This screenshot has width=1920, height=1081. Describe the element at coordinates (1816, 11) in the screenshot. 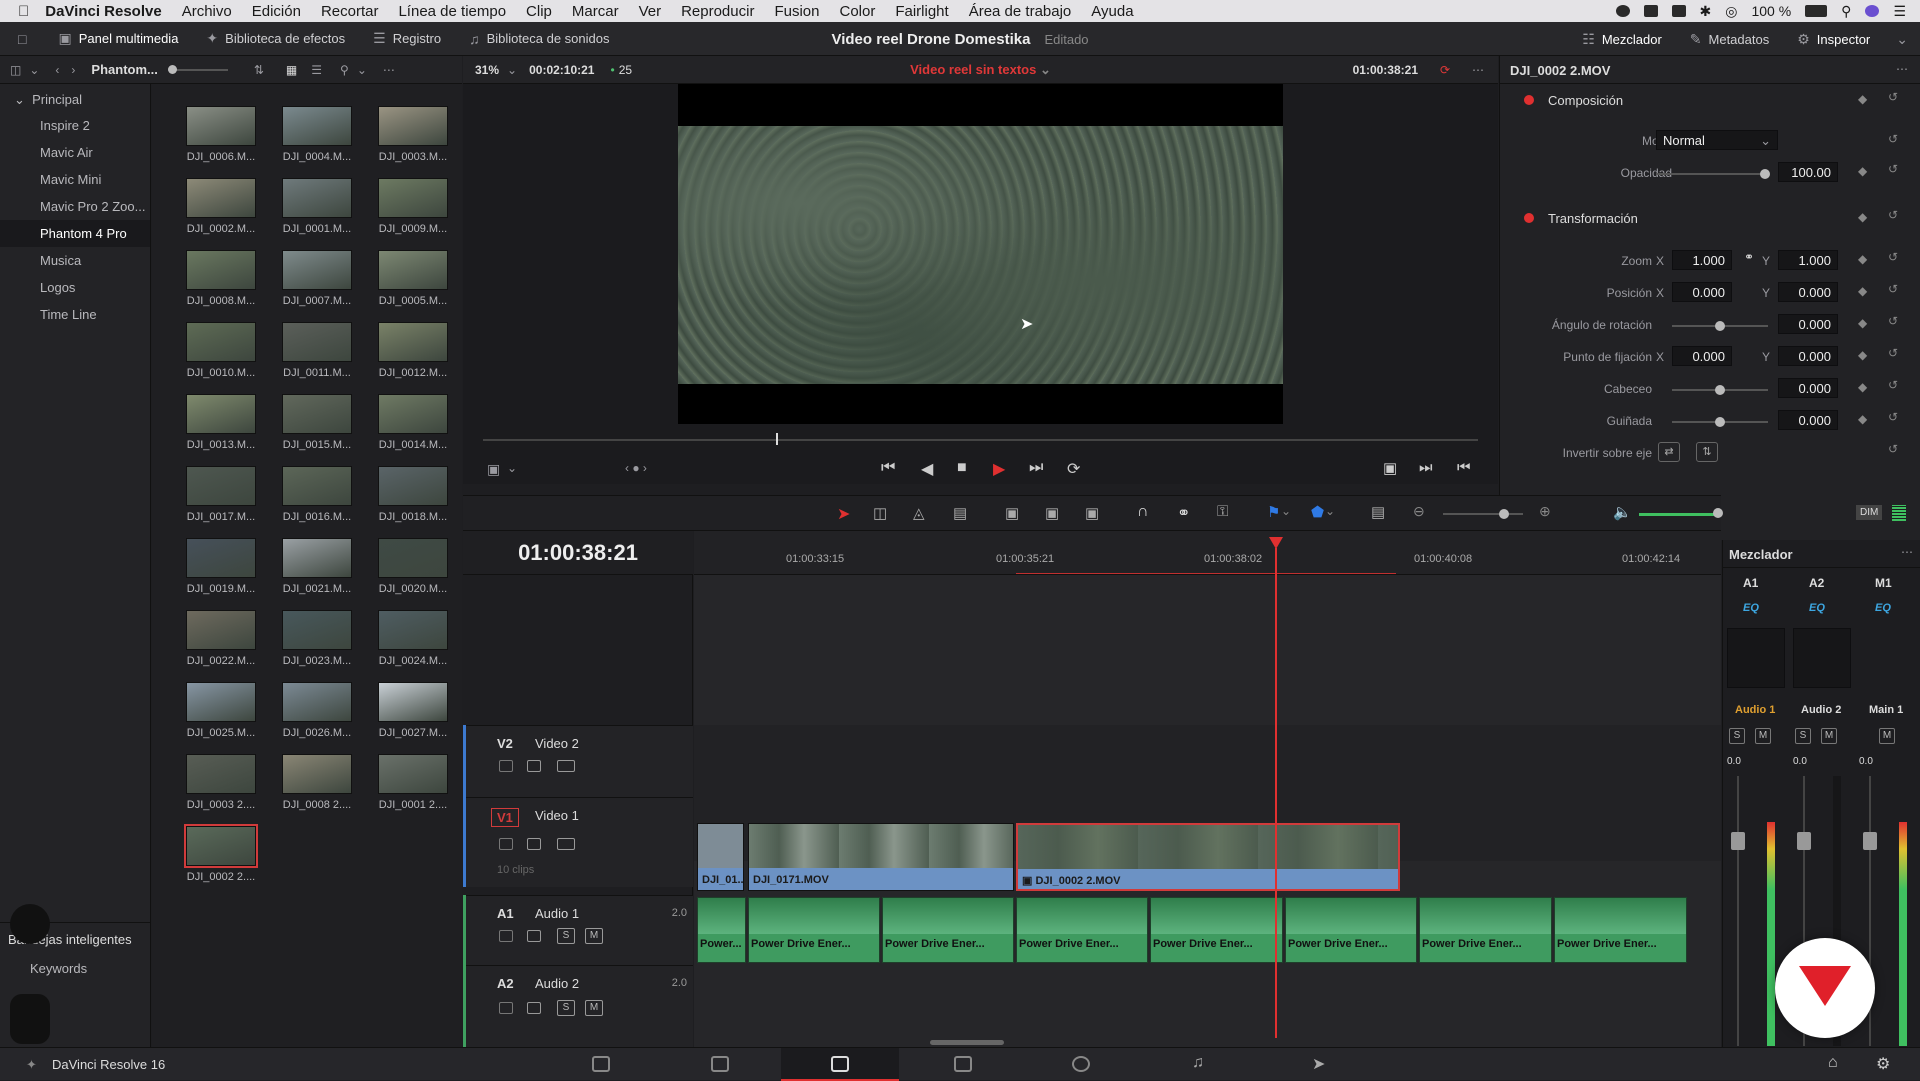

I see `battery-icon` at that location.